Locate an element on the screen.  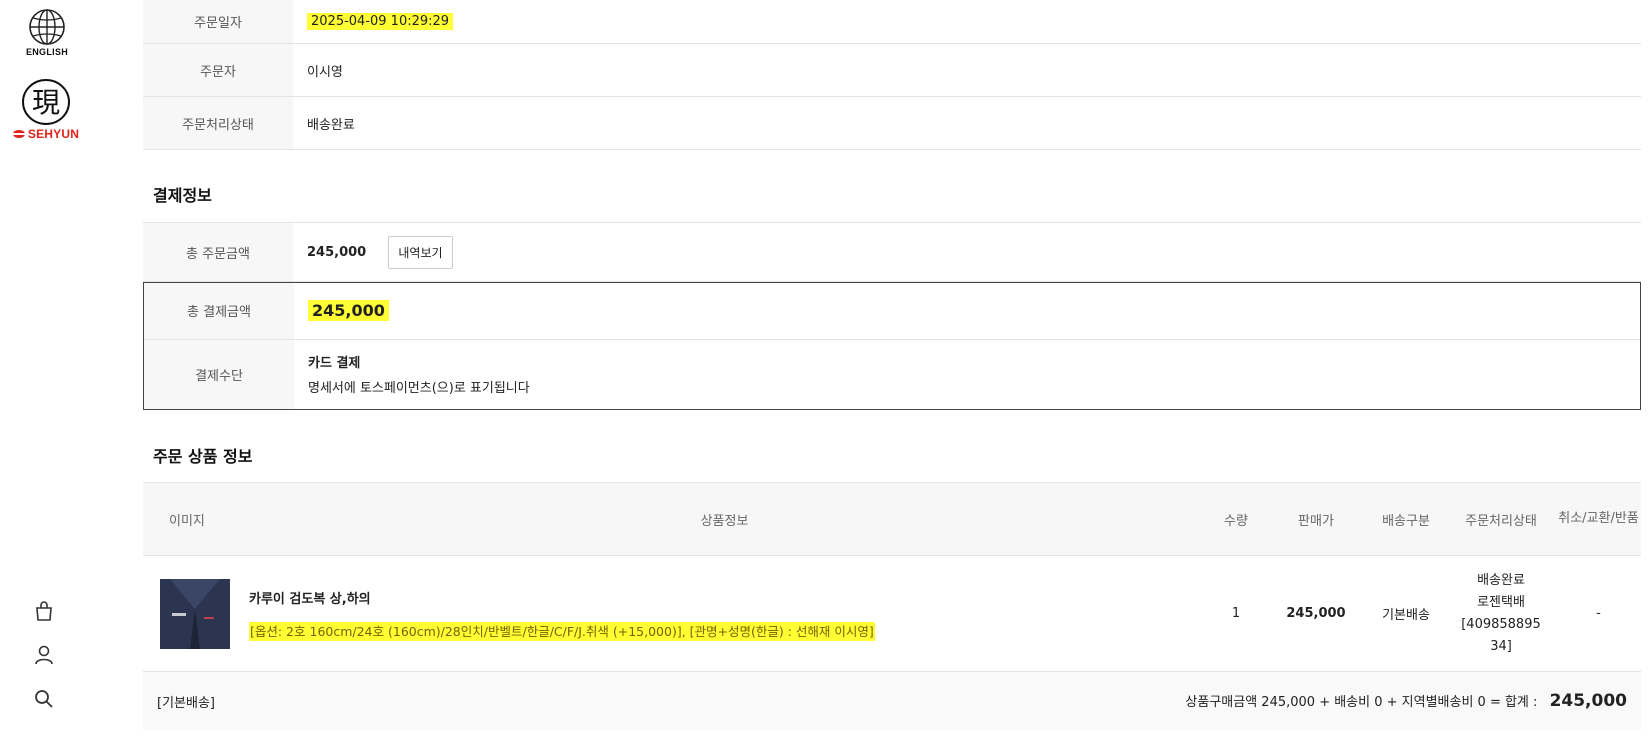
orderer-value: 이시영 is located at coordinates (967, 70).